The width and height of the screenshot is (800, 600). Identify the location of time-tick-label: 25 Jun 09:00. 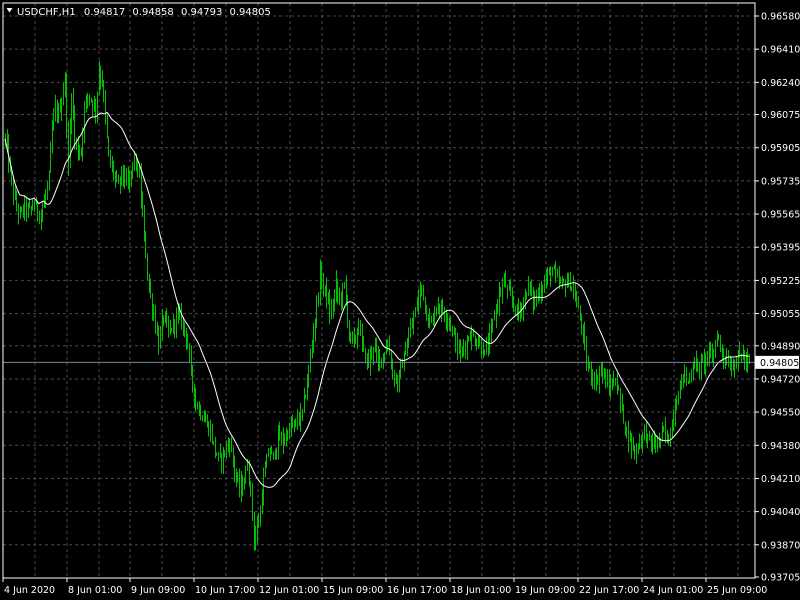
(737, 590).